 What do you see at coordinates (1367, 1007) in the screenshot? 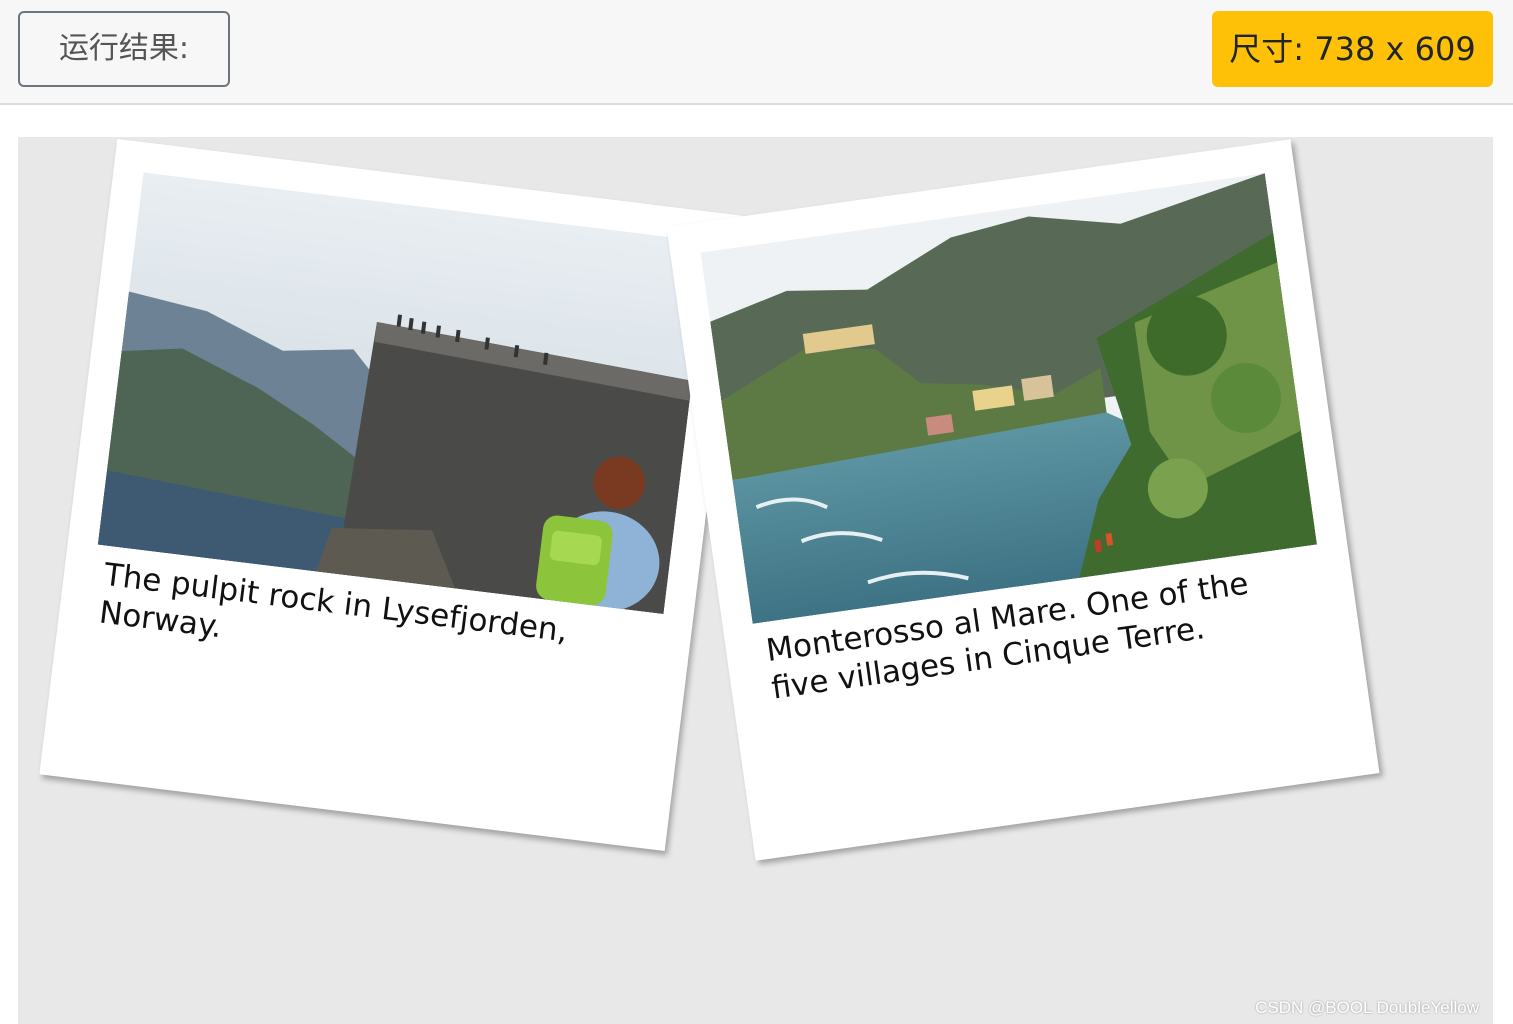
I see `watermark: CSDN @BOOL DoubleYellow` at bounding box center [1367, 1007].